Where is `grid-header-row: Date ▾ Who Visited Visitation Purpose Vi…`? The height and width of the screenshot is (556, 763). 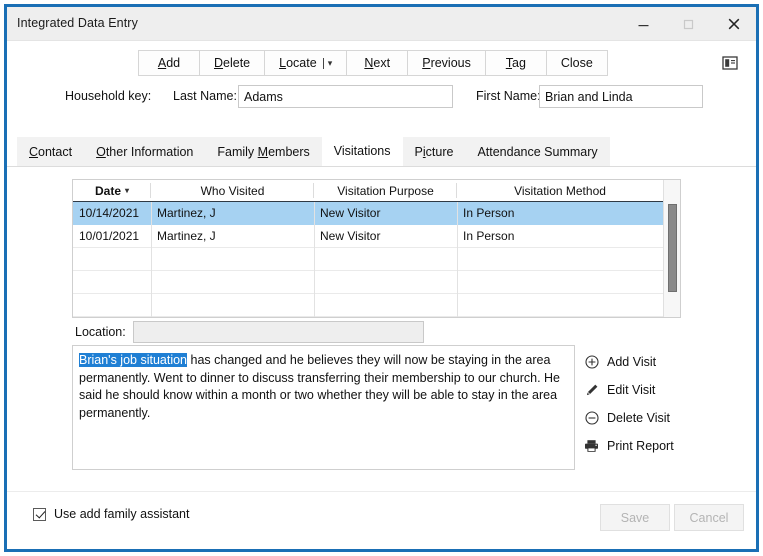 grid-header-row: Date ▾ Who Visited Visitation Purpose Vi… is located at coordinates (376, 191).